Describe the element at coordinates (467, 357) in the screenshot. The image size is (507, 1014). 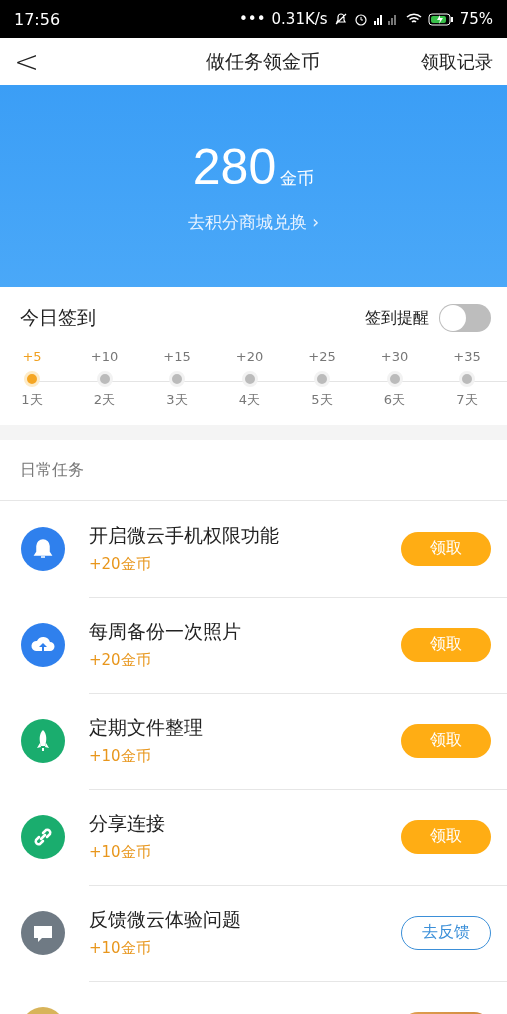
I see `bonus-text: +35` at that location.